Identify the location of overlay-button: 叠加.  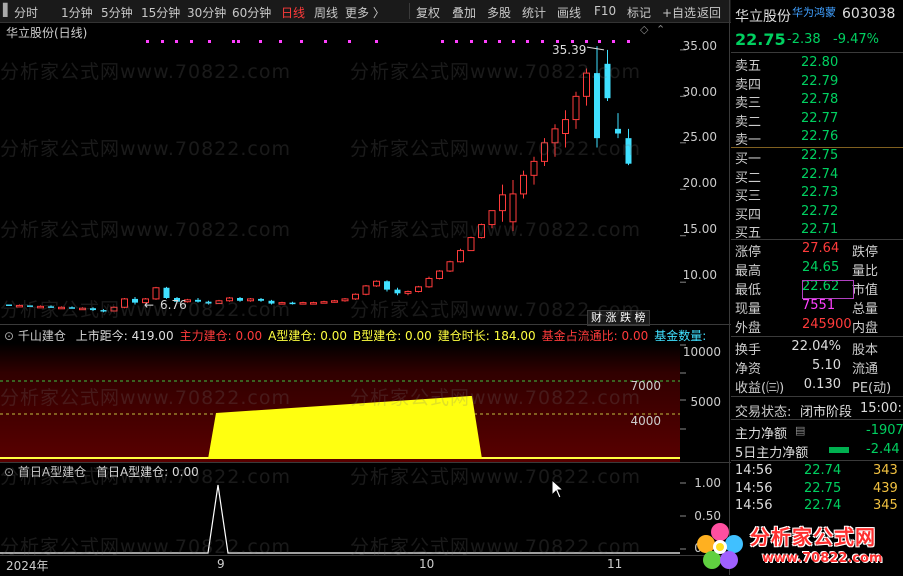
(464, 12).